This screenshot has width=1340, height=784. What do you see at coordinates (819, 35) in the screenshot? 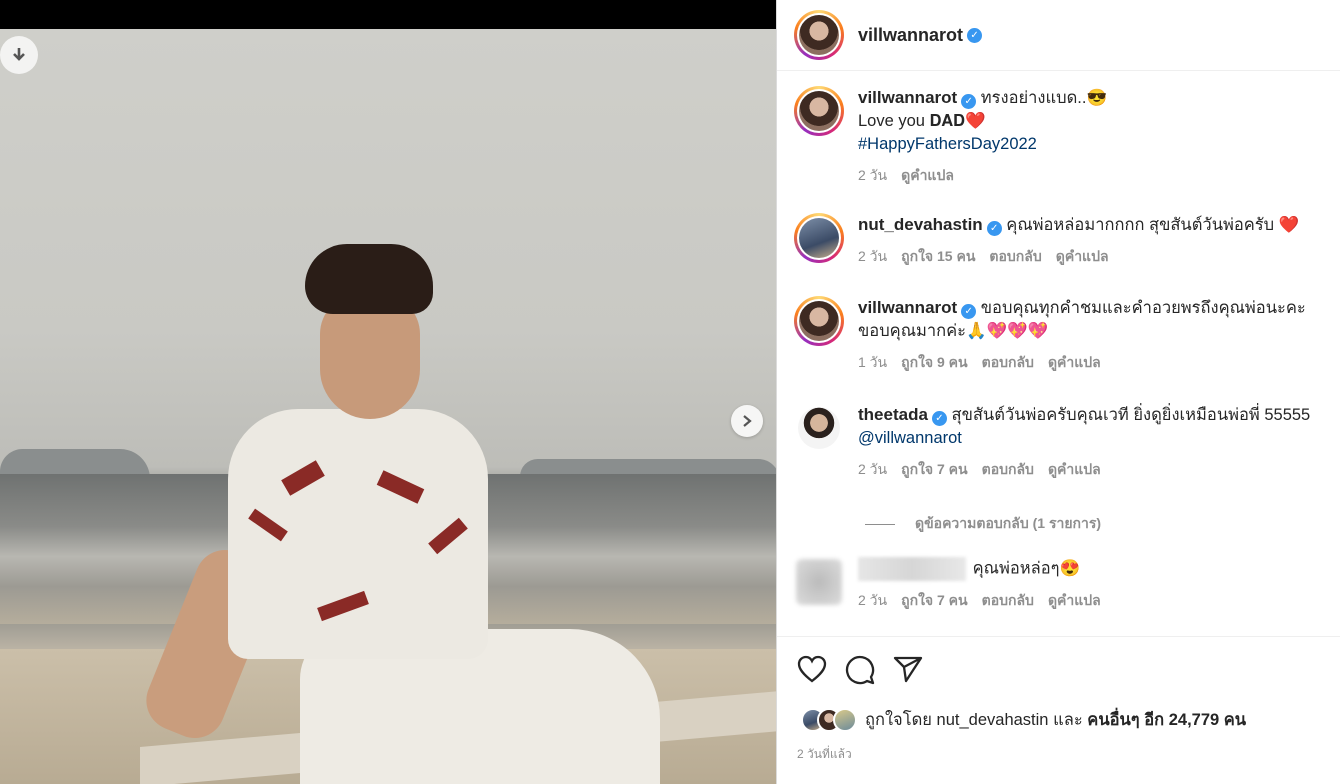
I see `author-avatar` at bounding box center [819, 35].